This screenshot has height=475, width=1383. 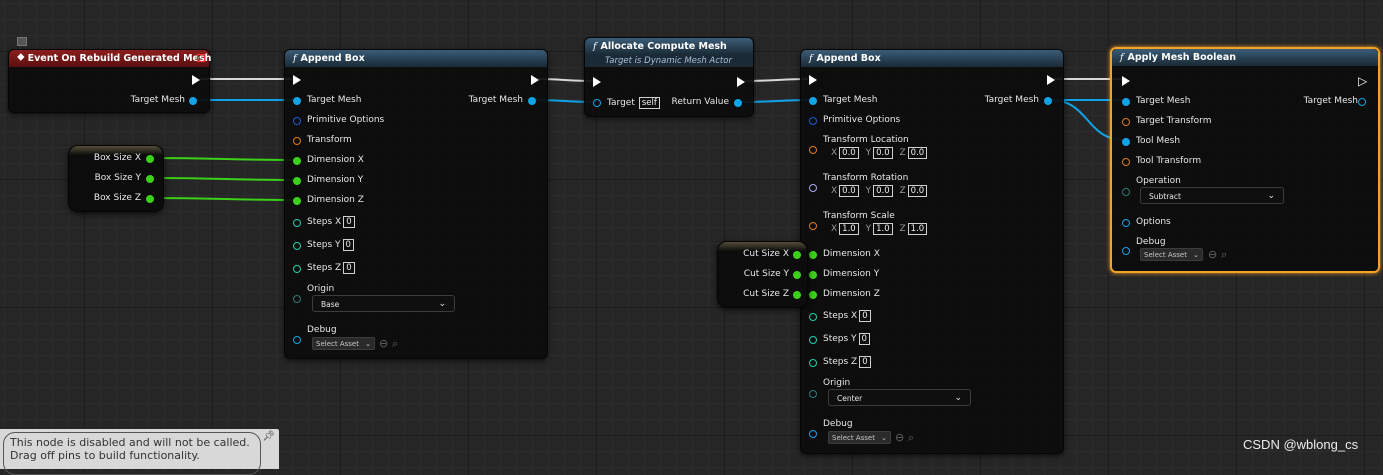 I want to click on target-transform-pin, so click(x=1126, y=122).